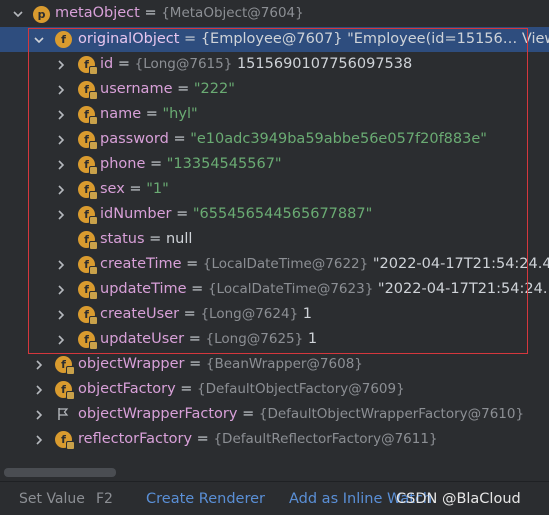 The width and height of the screenshot is (549, 515). I want to click on var-value: {Long@7624}, so click(249, 314).